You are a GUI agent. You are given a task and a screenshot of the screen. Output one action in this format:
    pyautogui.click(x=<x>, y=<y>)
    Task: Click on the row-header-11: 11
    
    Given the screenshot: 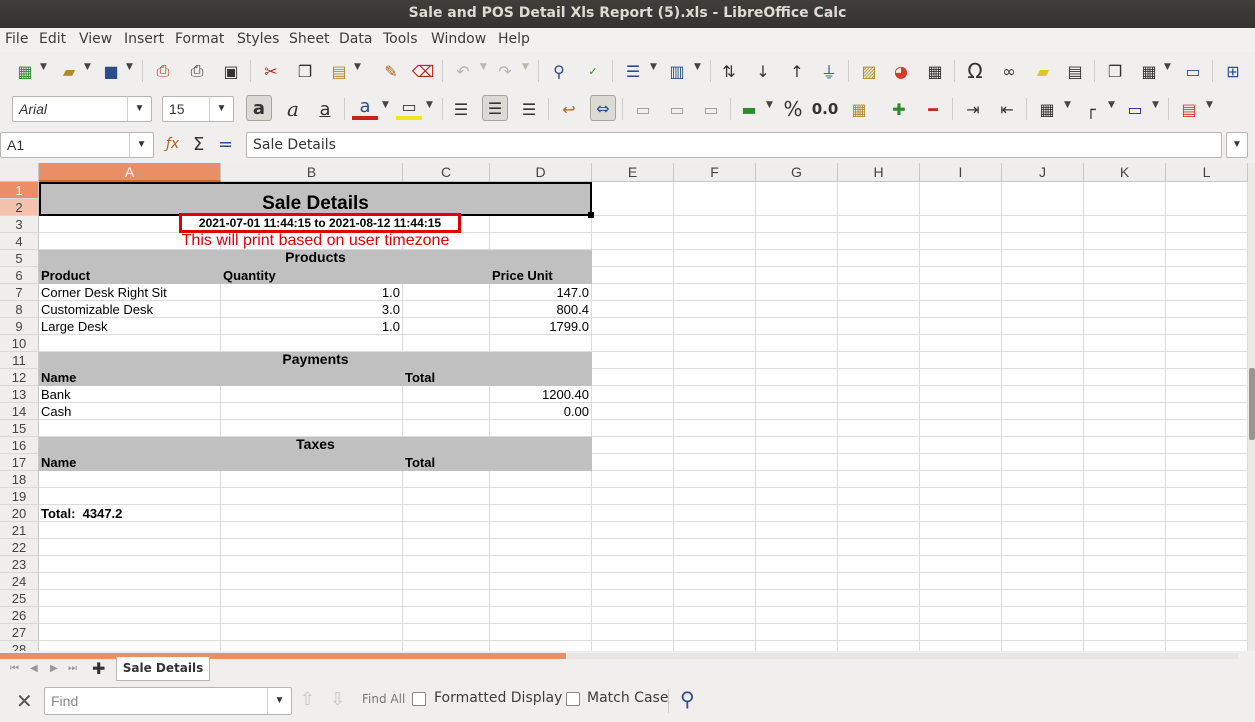 What is the action you would take?
    pyautogui.click(x=19, y=360)
    